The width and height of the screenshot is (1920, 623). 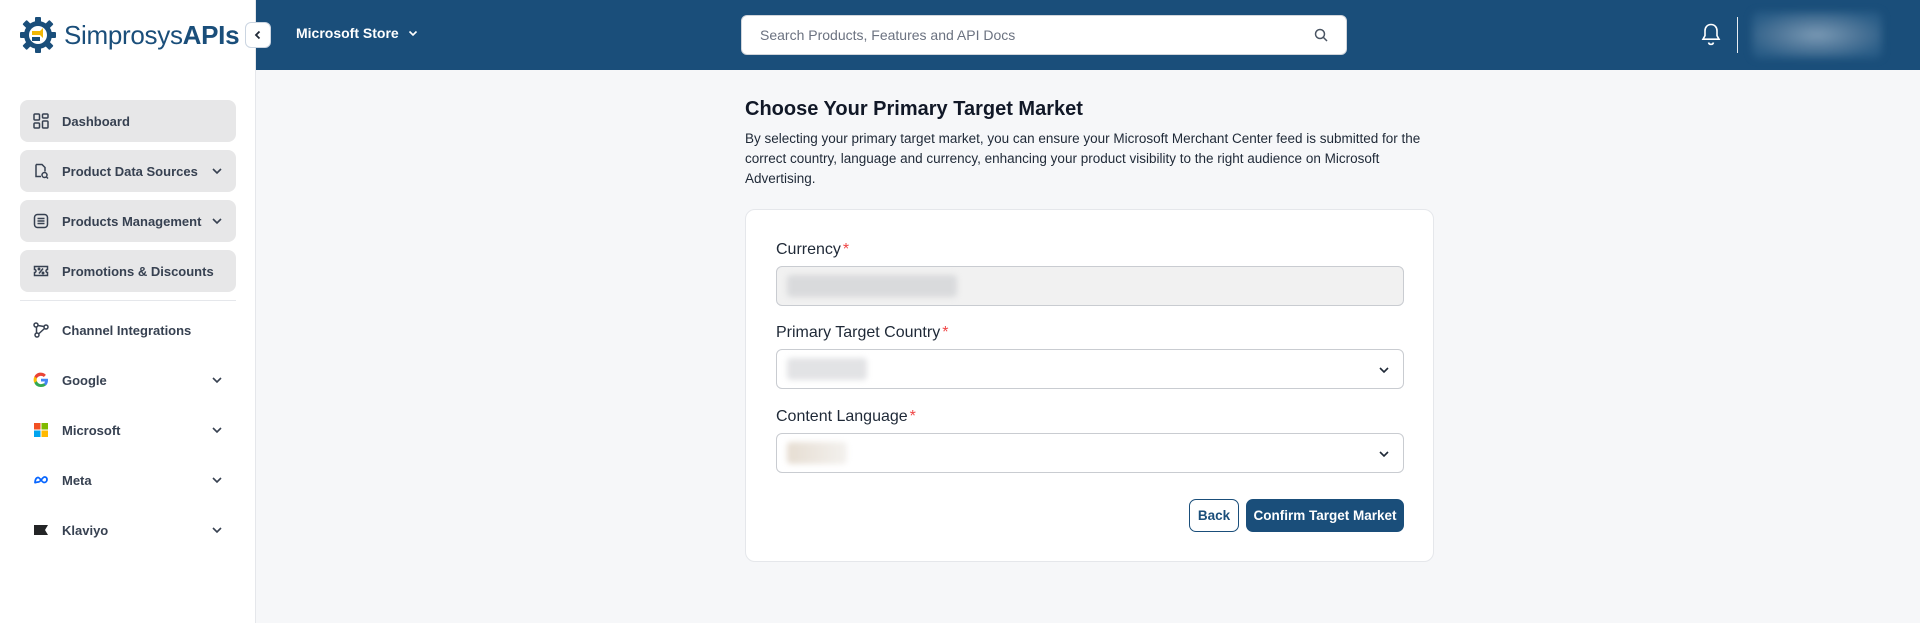 What do you see at coordinates (846, 416) in the screenshot?
I see `language-label: Content Language *` at bounding box center [846, 416].